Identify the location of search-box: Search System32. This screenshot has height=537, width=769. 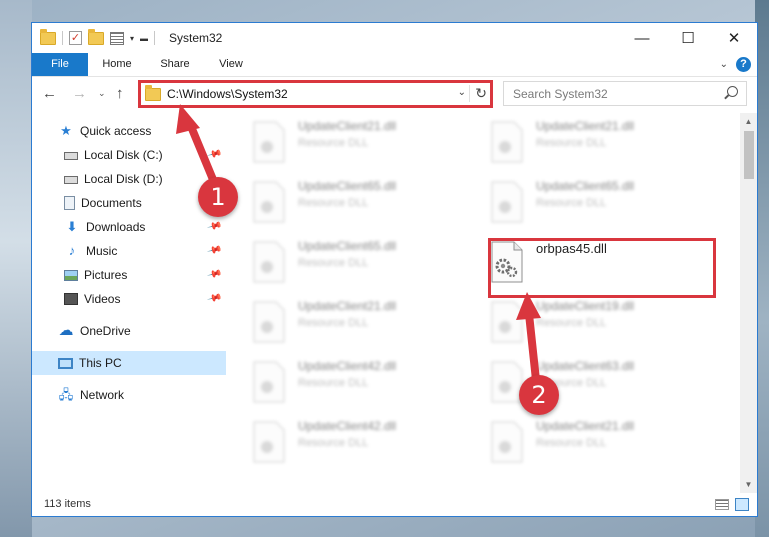
(625, 93).